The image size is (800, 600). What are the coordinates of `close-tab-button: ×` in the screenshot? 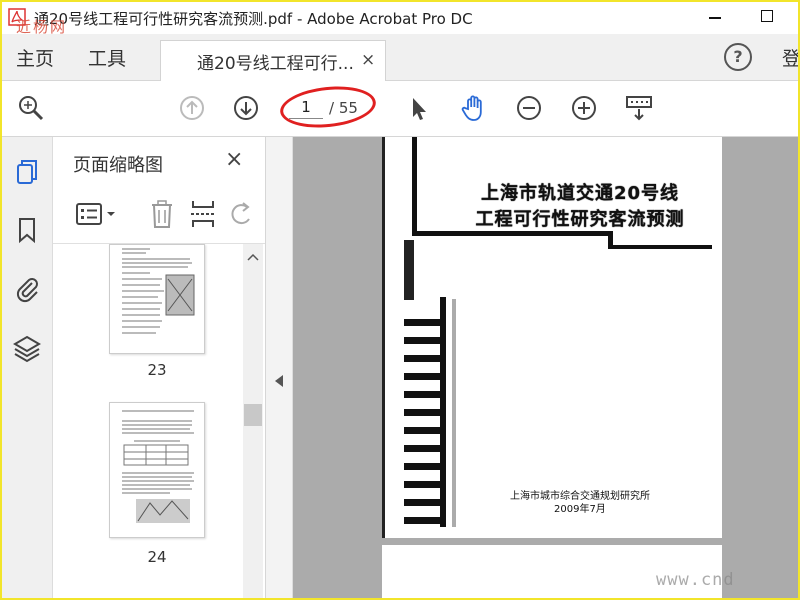 It's located at (368, 60).